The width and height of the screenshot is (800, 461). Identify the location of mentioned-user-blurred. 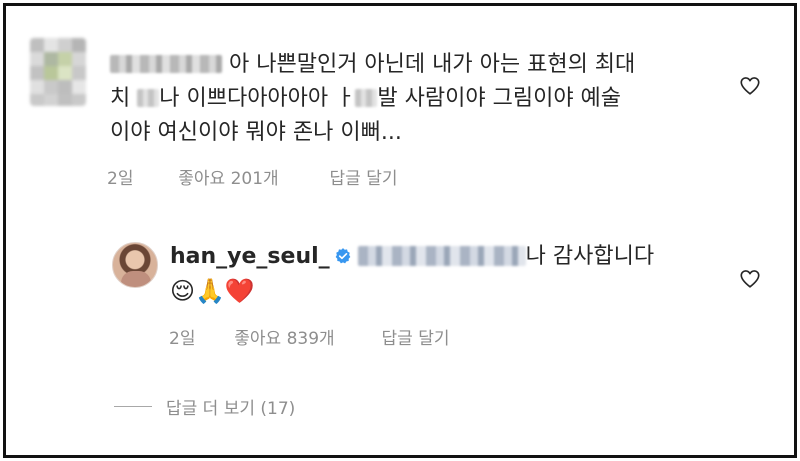
(441, 256).